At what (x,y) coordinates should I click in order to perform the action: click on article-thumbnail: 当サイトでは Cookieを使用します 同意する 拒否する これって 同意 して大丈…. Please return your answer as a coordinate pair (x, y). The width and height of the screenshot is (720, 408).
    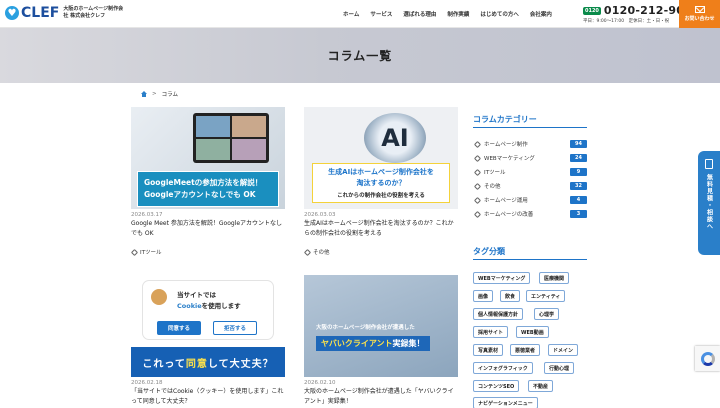
    Looking at the image, I should click on (208, 326).